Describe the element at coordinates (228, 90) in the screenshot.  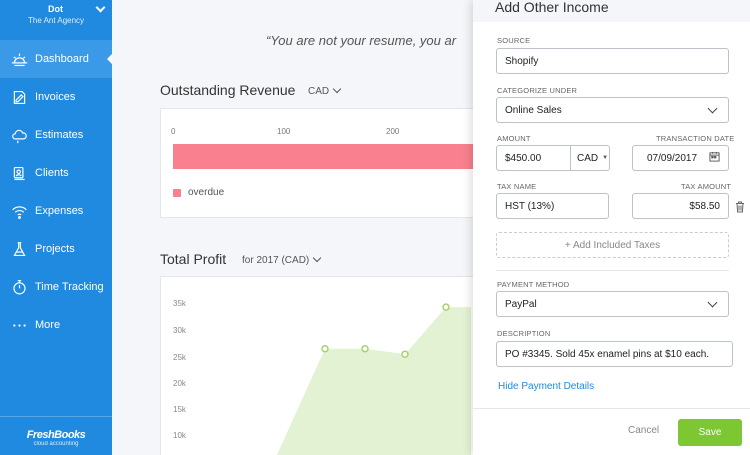
I see `outstanding-revenue-title: Outstanding Revenue` at that location.